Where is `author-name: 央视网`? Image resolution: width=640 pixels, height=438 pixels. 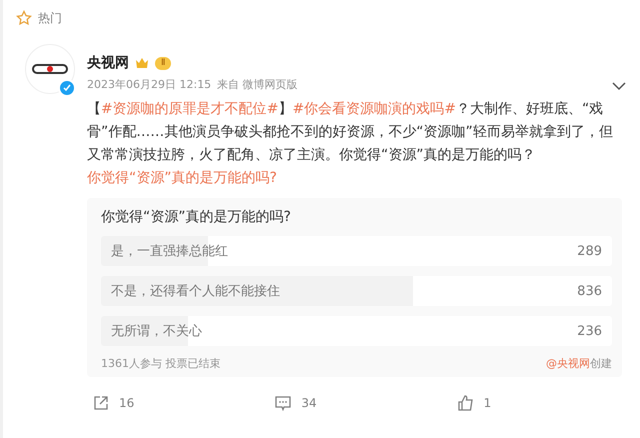 author-name: 央视网 is located at coordinates (108, 63).